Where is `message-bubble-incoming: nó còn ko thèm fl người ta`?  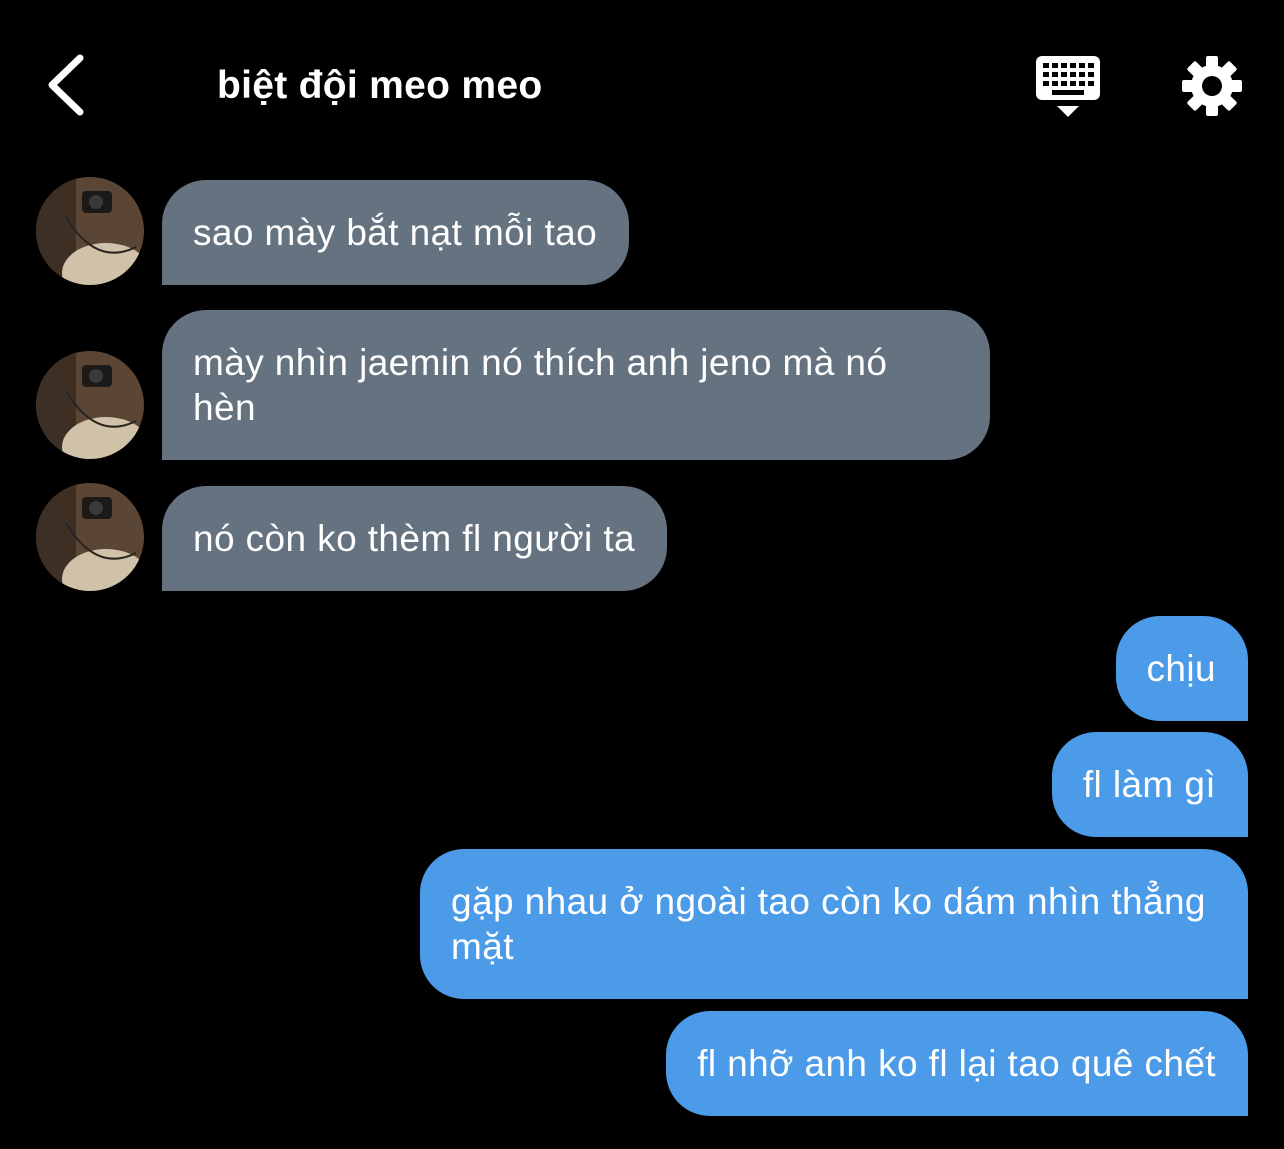
message-bubble-incoming: nó còn ko thèm fl người ta is located at coordinates (414, 538).